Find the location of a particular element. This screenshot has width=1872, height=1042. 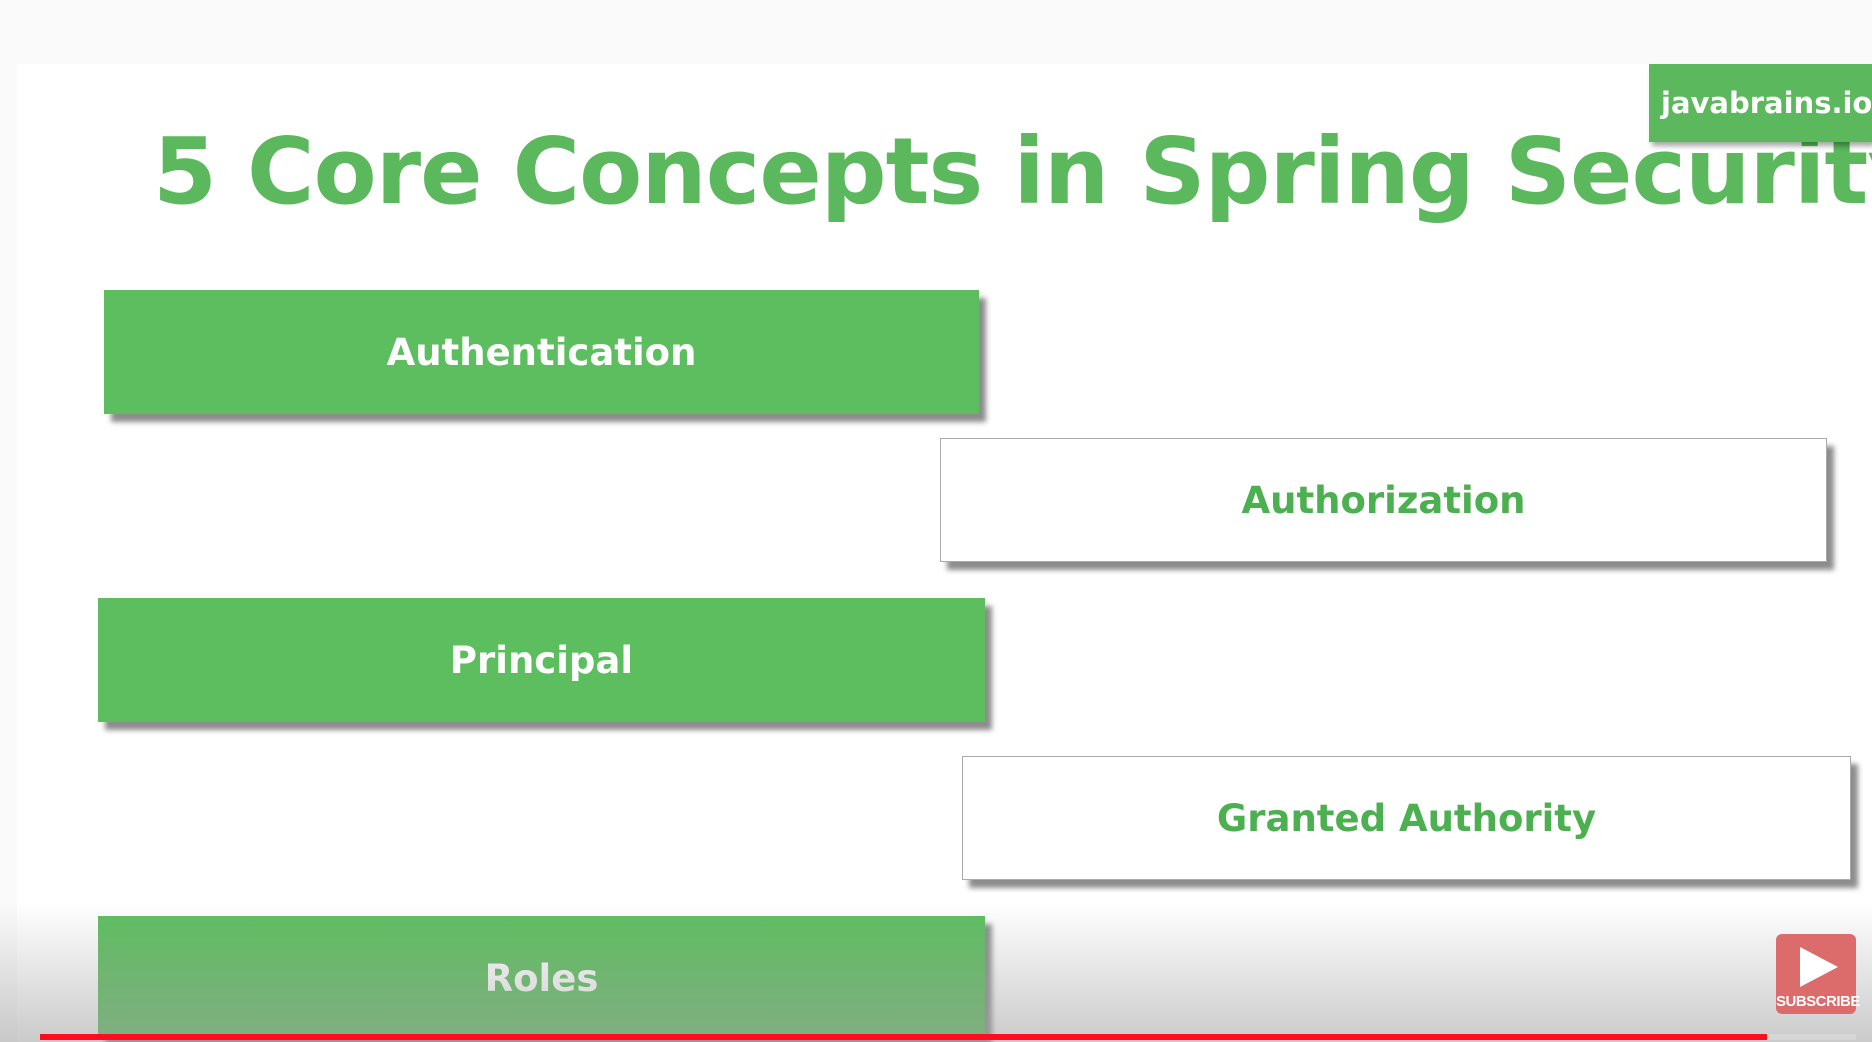

subscribe-button: SUBSCRIBE is located at coordinates (1818, 974).